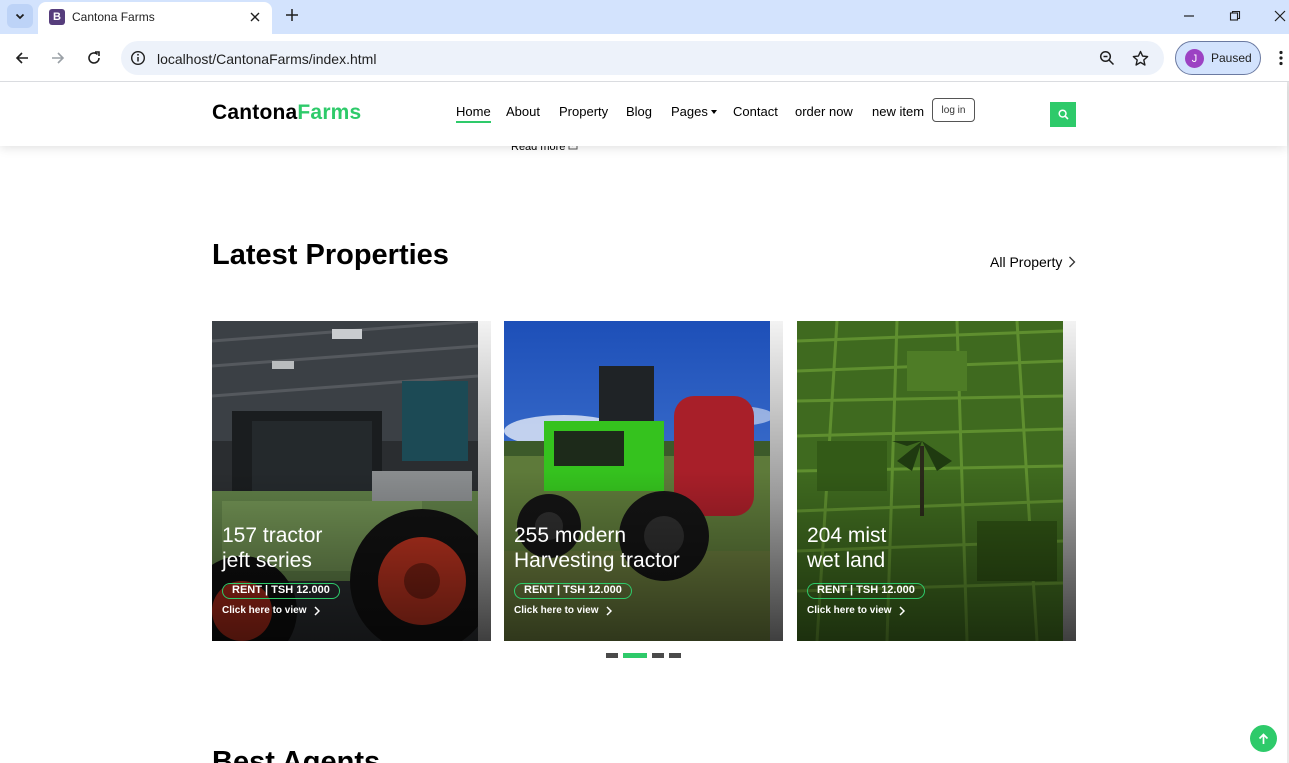 The image size is (1289, 763). Describe the element at coordinates (597, 560) in the screenshot. I see `card-title-line2: Harvesting tractor` at that location.